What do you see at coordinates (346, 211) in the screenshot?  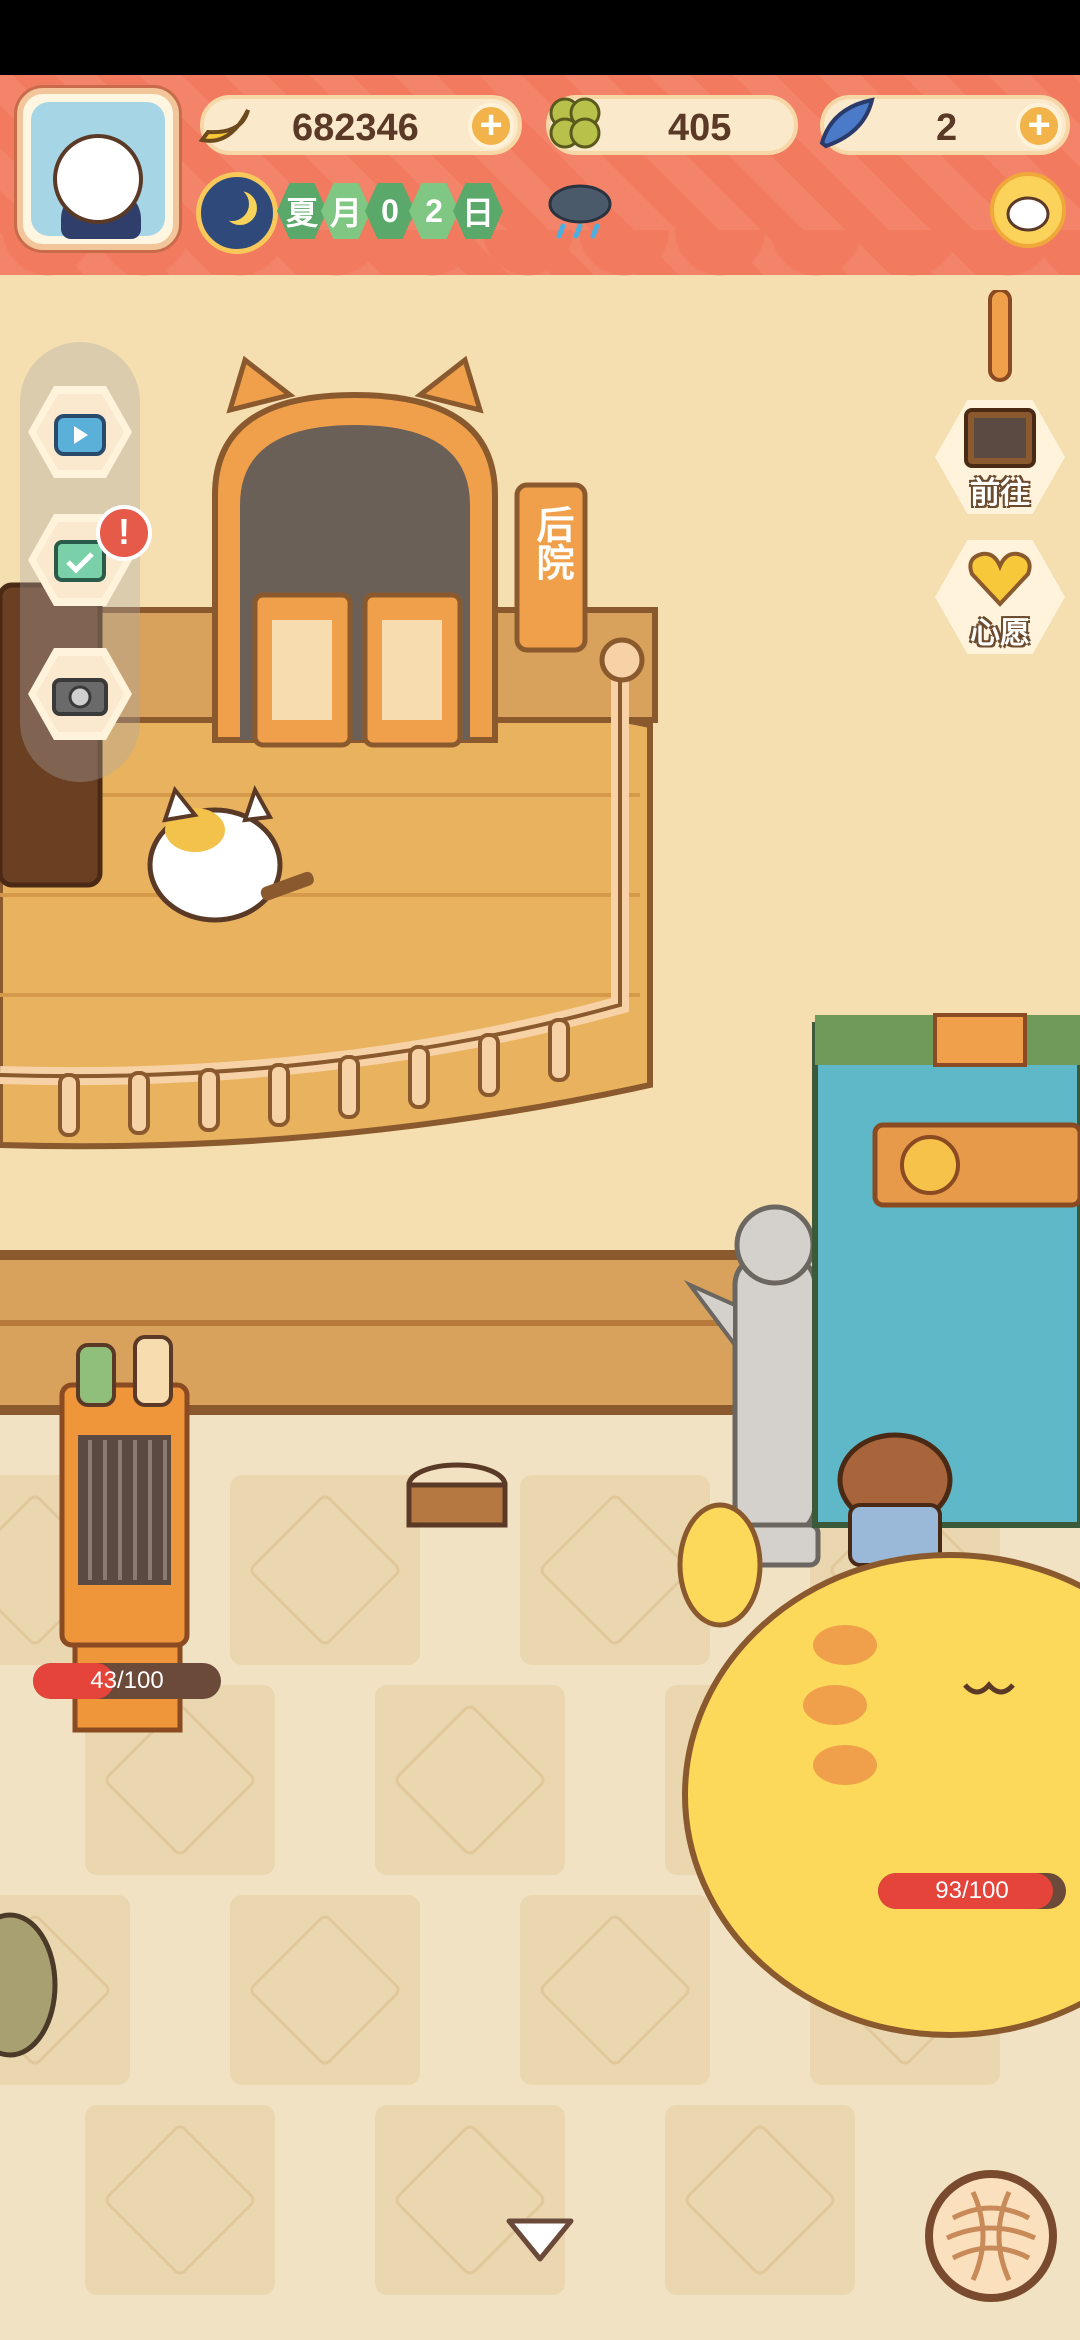 I see `date-chip: 月` at bounding box center [346, 211].